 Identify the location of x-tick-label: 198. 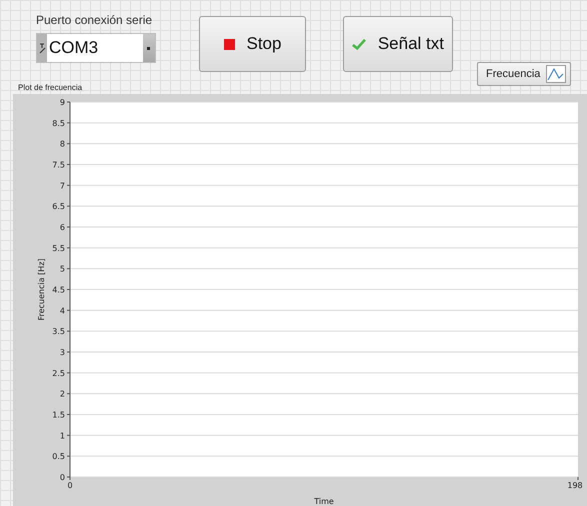
(575, 485).